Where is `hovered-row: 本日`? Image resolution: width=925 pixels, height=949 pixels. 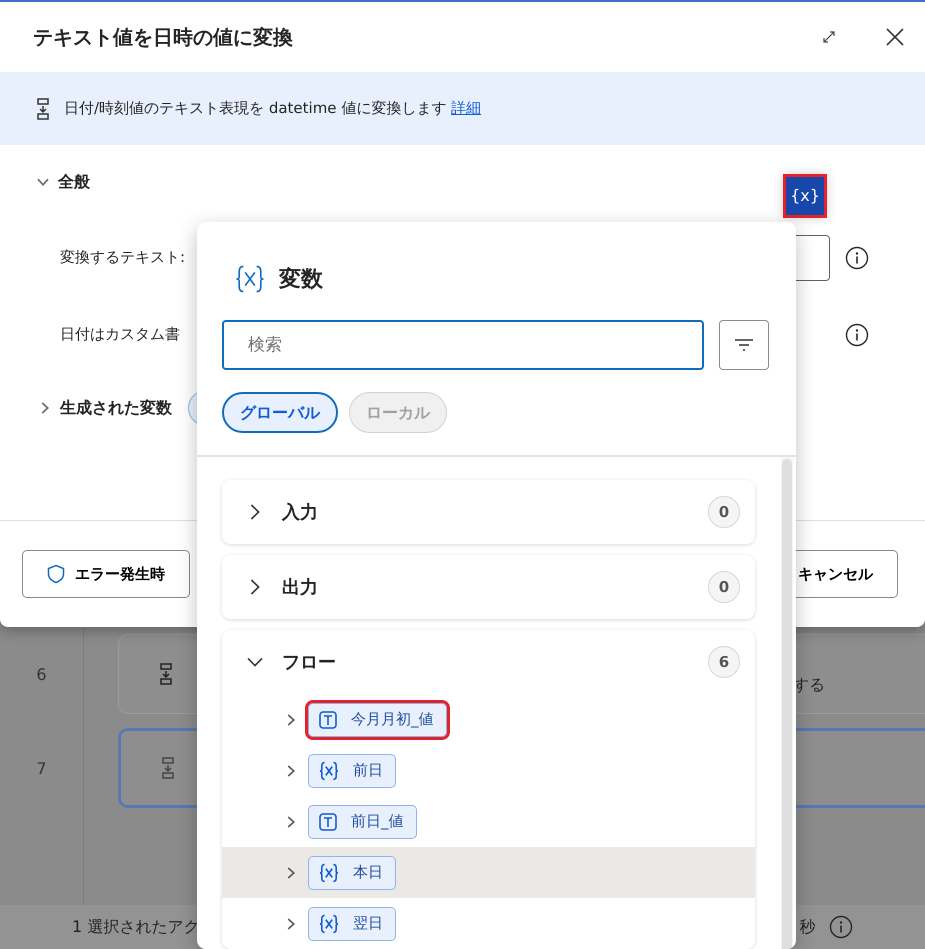 hovered-row: 本日 is located at coordinates (488, 872).